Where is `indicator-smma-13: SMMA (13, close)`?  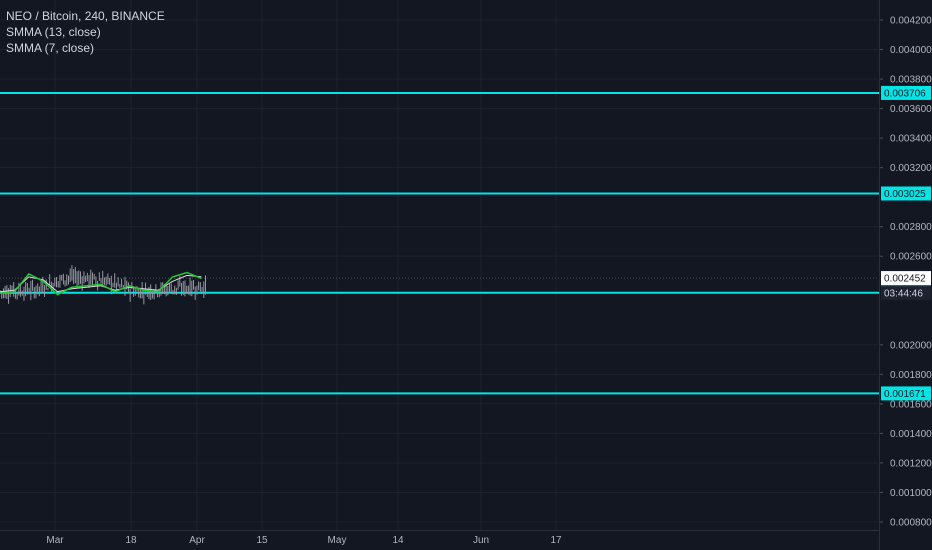
indicator-smma-13: SMMA (13, close) is located at coordinates (85, 32).